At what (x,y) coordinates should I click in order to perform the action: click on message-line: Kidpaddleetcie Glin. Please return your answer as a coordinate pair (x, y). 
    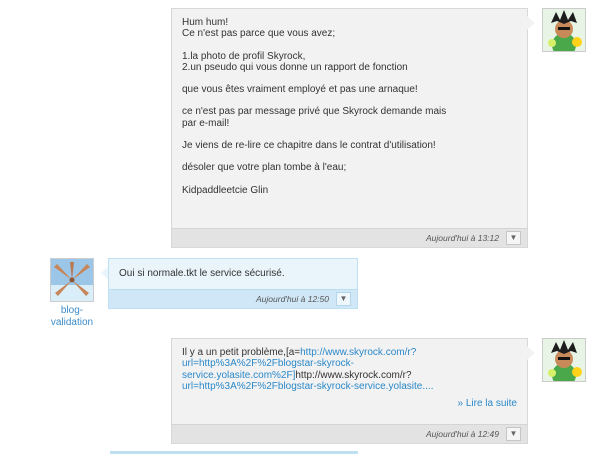
    Looking at the image, I should click on (225, 190).